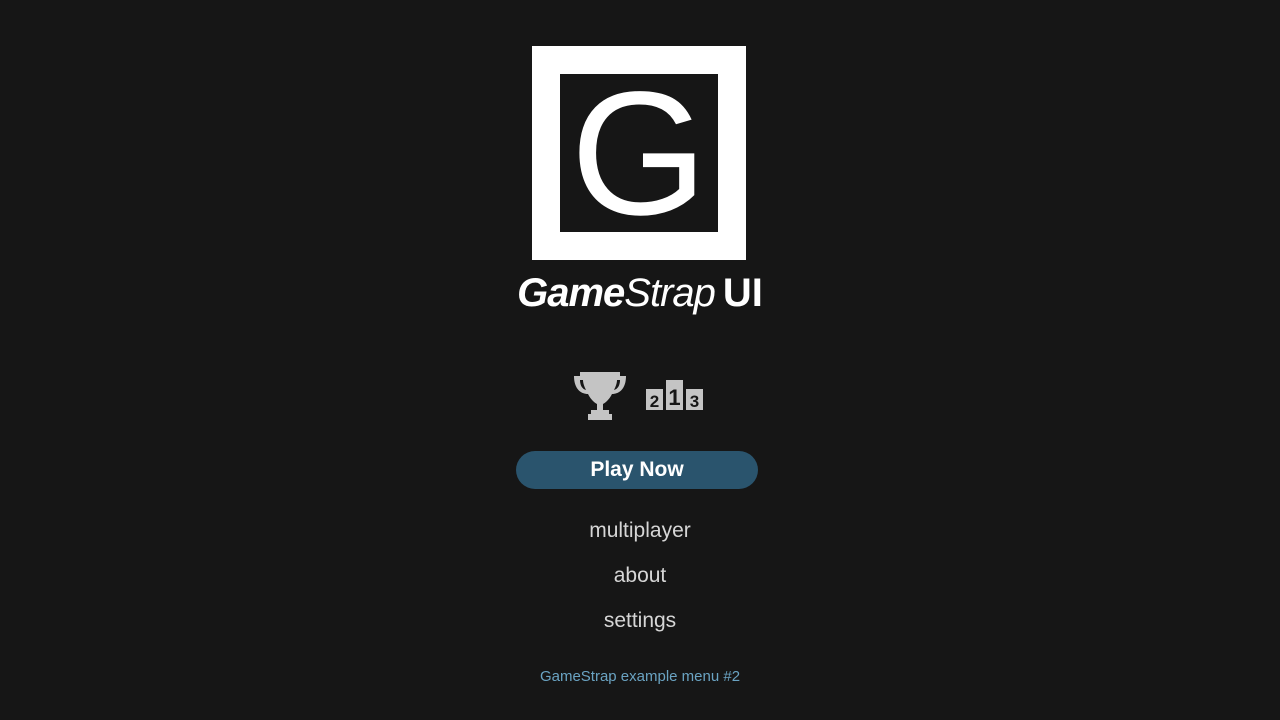 The width and height of the screenshot is (1280, 720). Describe the element at coordinates (694, 401) in the screenshot. I see `podium-digit-third: 3` at that location.